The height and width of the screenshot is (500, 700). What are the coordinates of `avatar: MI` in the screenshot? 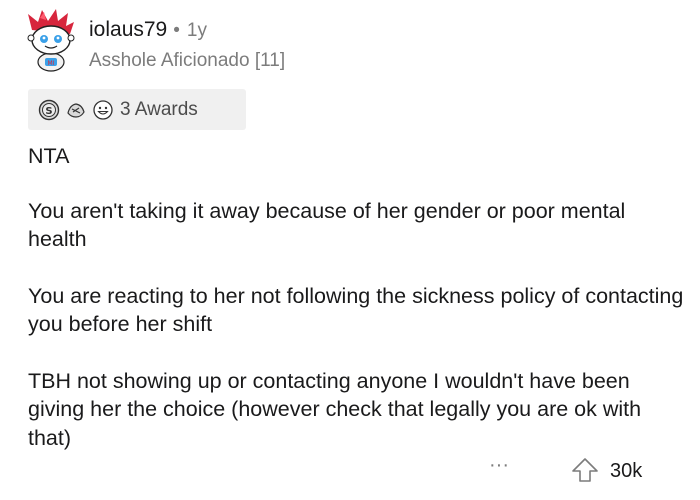 It's located at (51, 40).